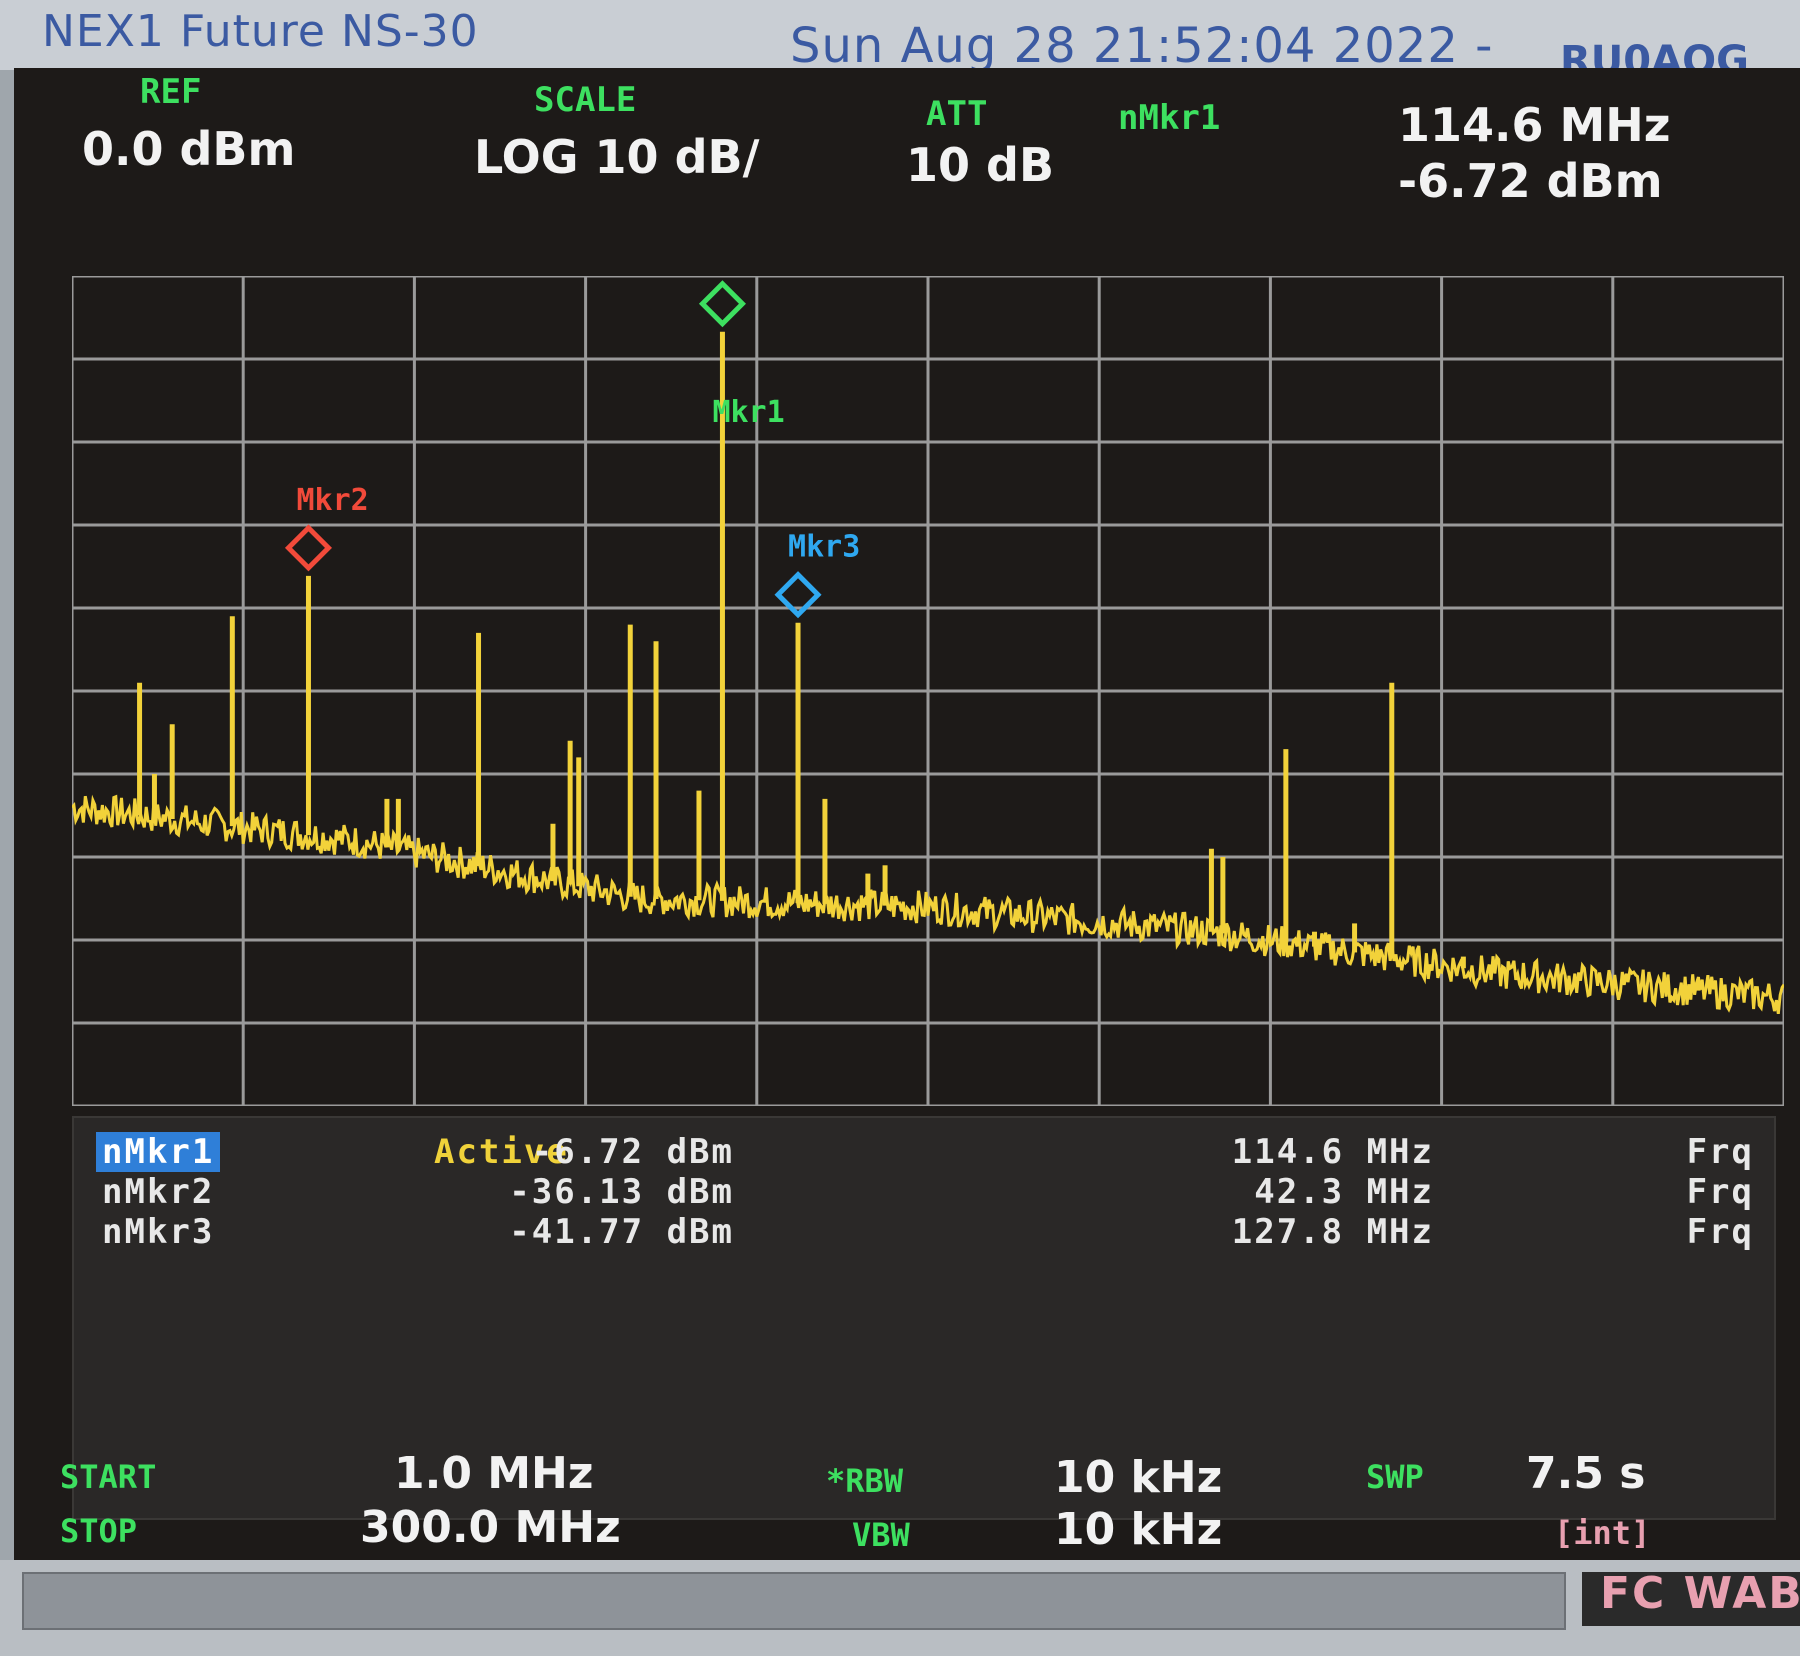  What do you see at coordinates (616, 157) in the screenshot?
I see `scale-value: LOG 10 dB/` at bounding box center [616, 157].